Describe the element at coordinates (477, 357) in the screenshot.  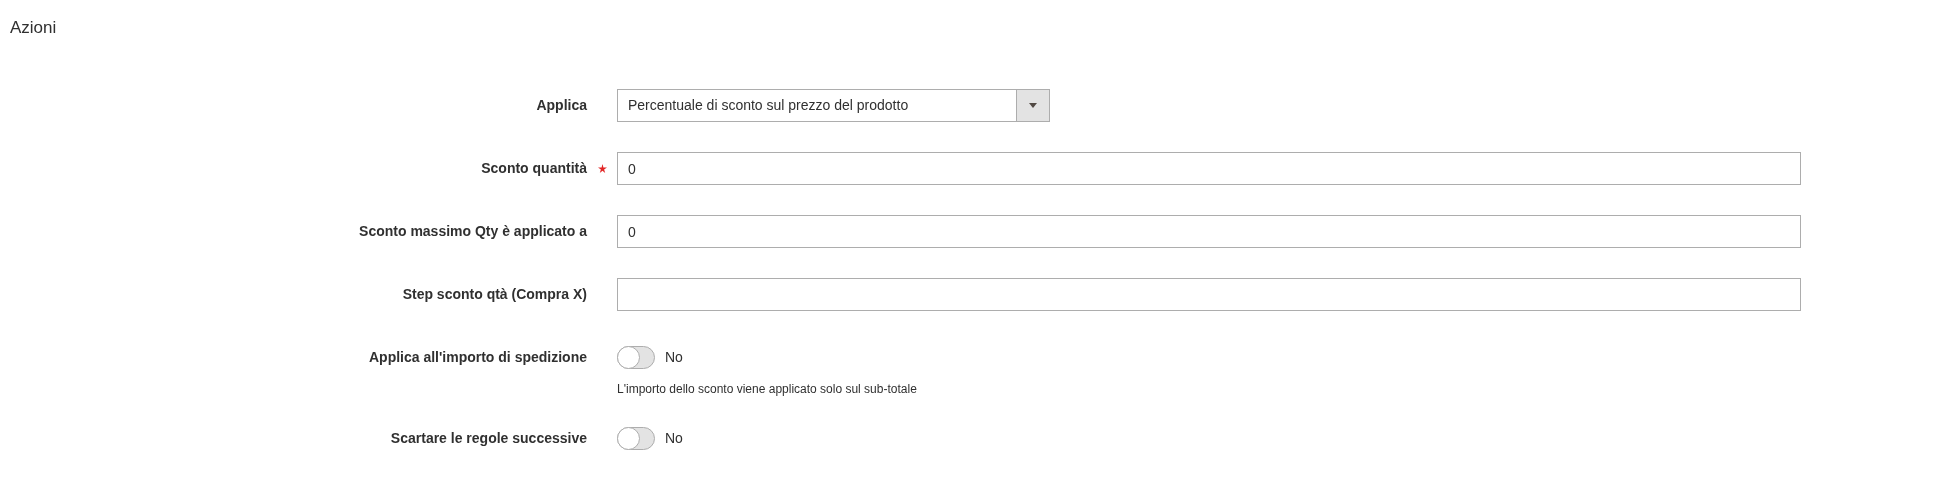
I see `field-label: Applica all'importo di spedizione` at that location.